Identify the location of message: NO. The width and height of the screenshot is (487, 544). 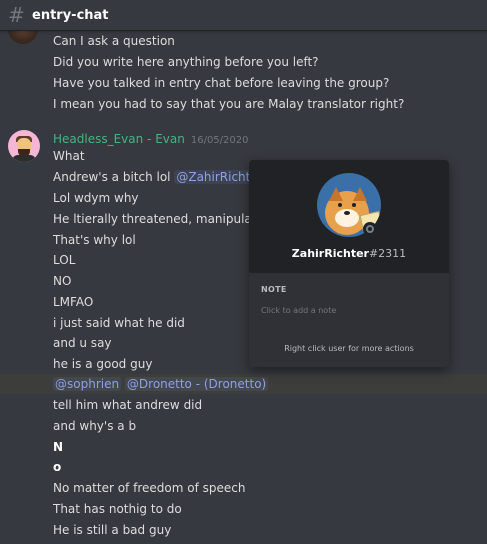
(62, 281).